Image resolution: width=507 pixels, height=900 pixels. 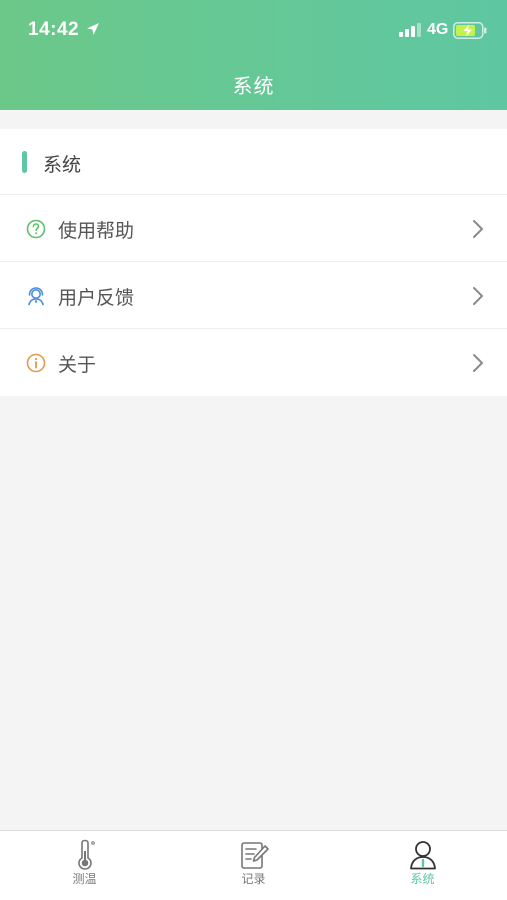 I want to click on headset-user-icon, so click(x=36, y=296).